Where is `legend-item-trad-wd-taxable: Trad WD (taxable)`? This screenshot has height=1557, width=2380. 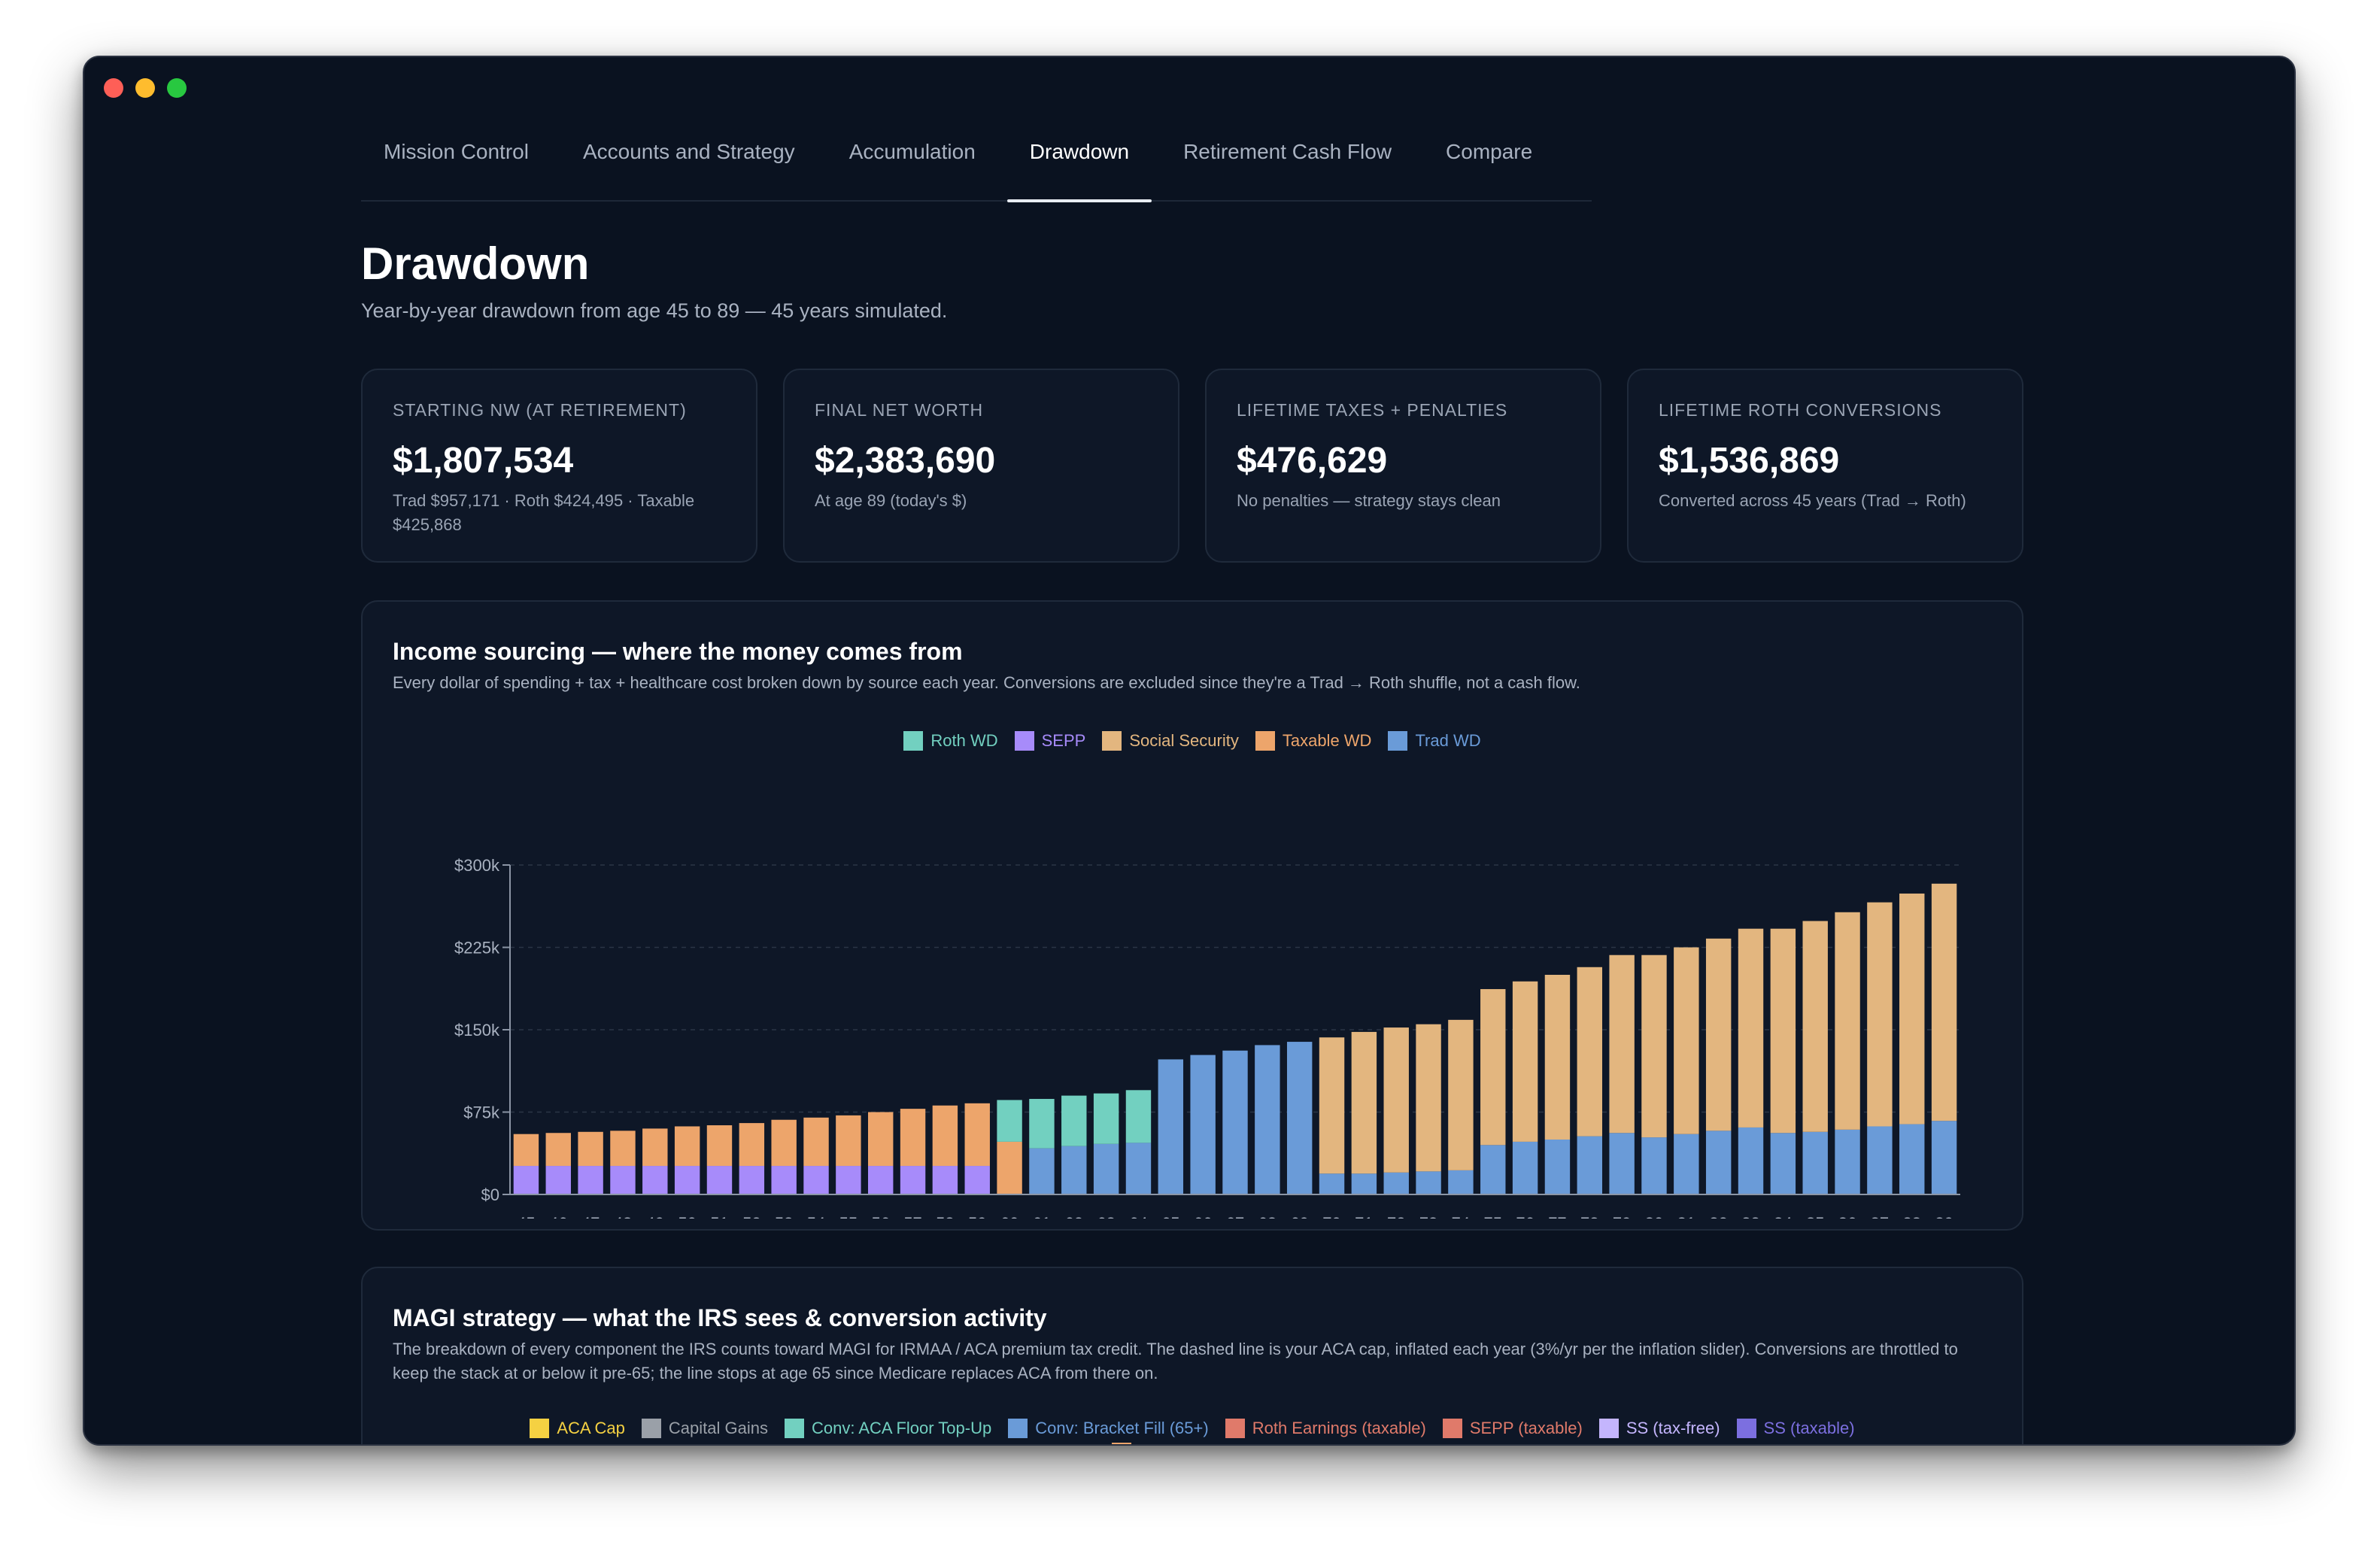 legend-item-trad-wd-taxable: Trad WD (taxable) is located at coordinates (1192, 1443).